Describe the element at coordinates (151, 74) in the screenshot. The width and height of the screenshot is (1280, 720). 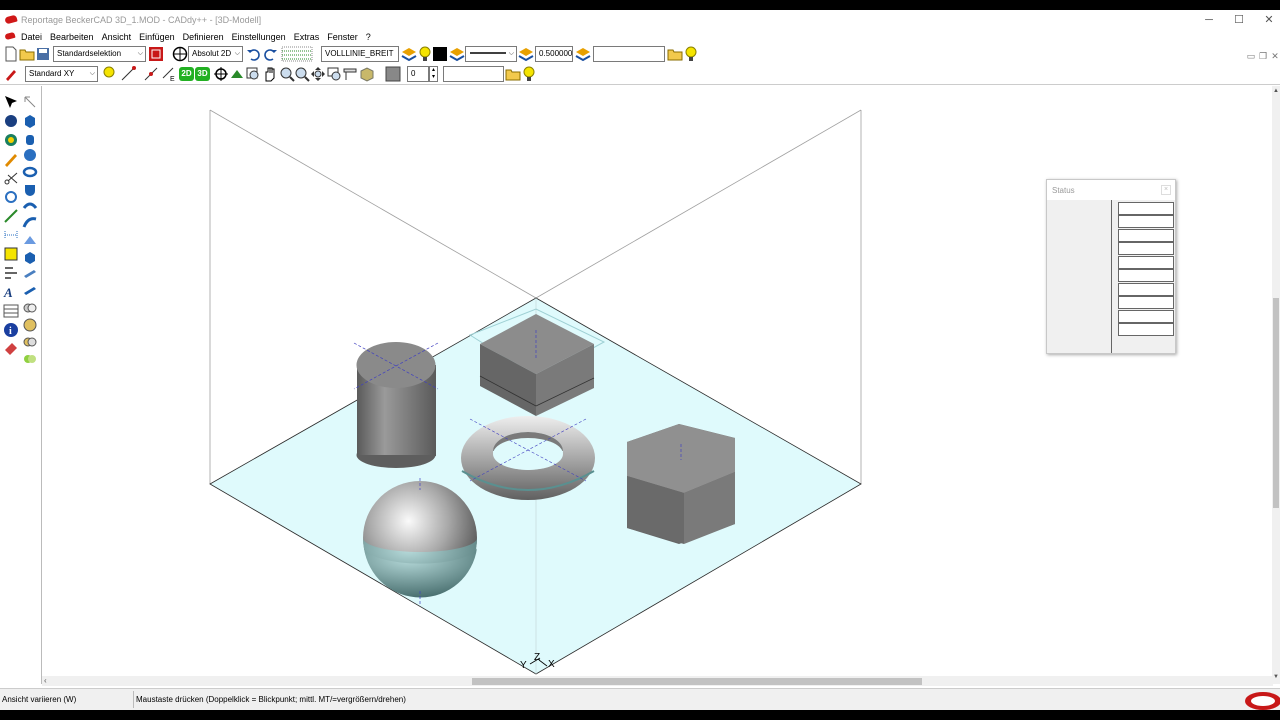
I see `edit-point-icon` at that location.